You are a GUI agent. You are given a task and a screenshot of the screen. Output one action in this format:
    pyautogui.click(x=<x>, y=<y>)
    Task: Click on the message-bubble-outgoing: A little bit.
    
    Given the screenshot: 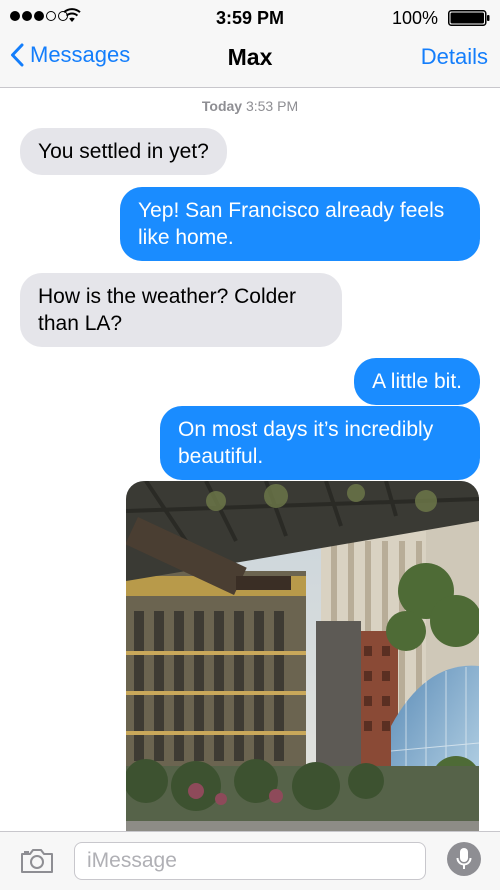 What is the action you would take?
    pyautogui.click(x=417, y=381)
    